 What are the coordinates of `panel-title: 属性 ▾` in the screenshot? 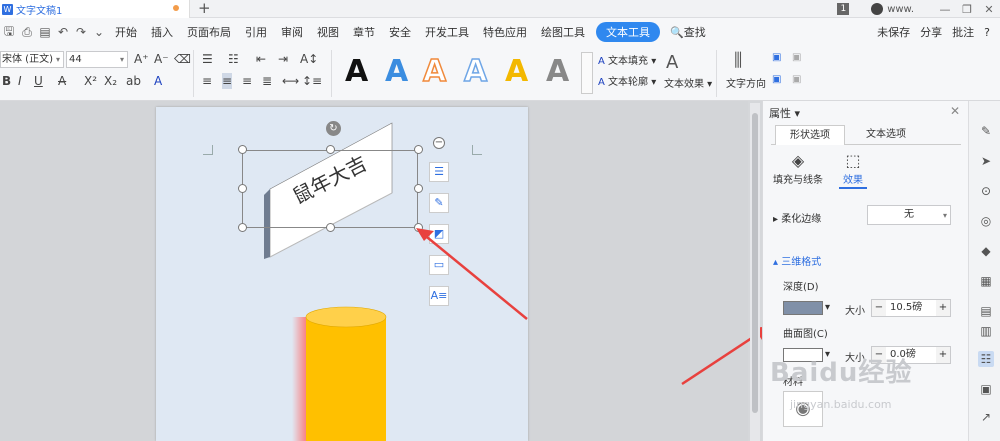 It's located at (784, 113).